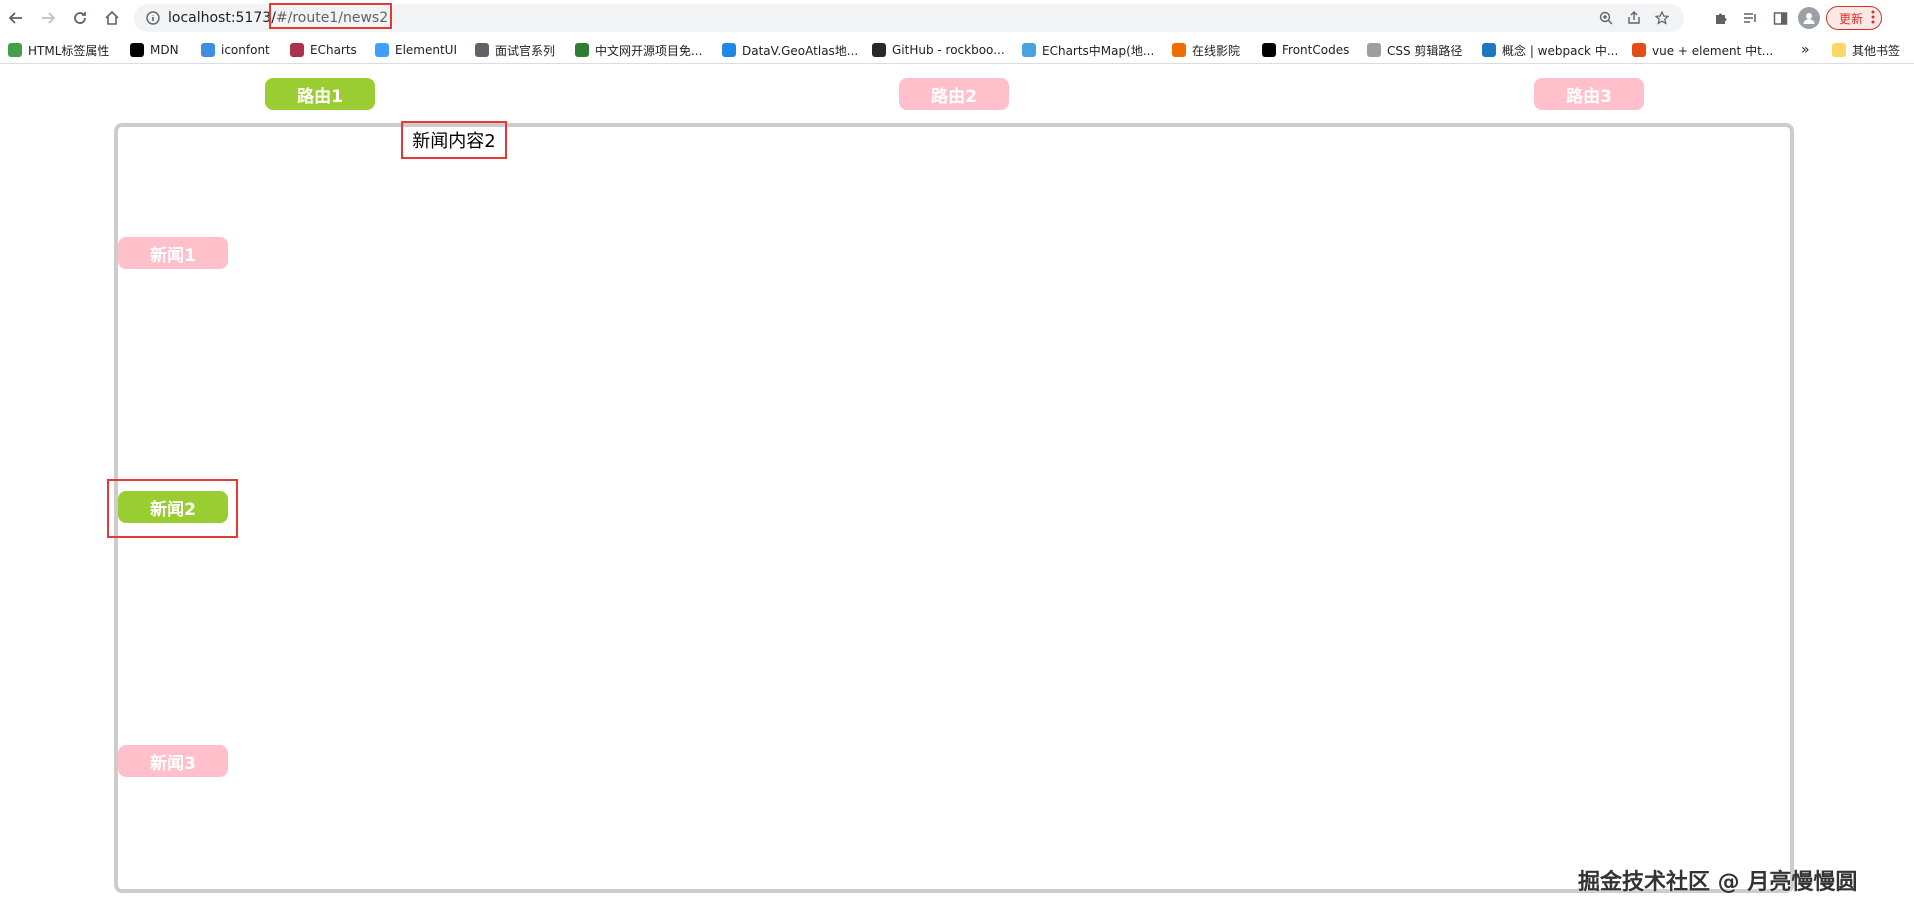 The height and width of the screenshot is (920, 1914). I want to click on more-vert-icon, so click(1873, 18).